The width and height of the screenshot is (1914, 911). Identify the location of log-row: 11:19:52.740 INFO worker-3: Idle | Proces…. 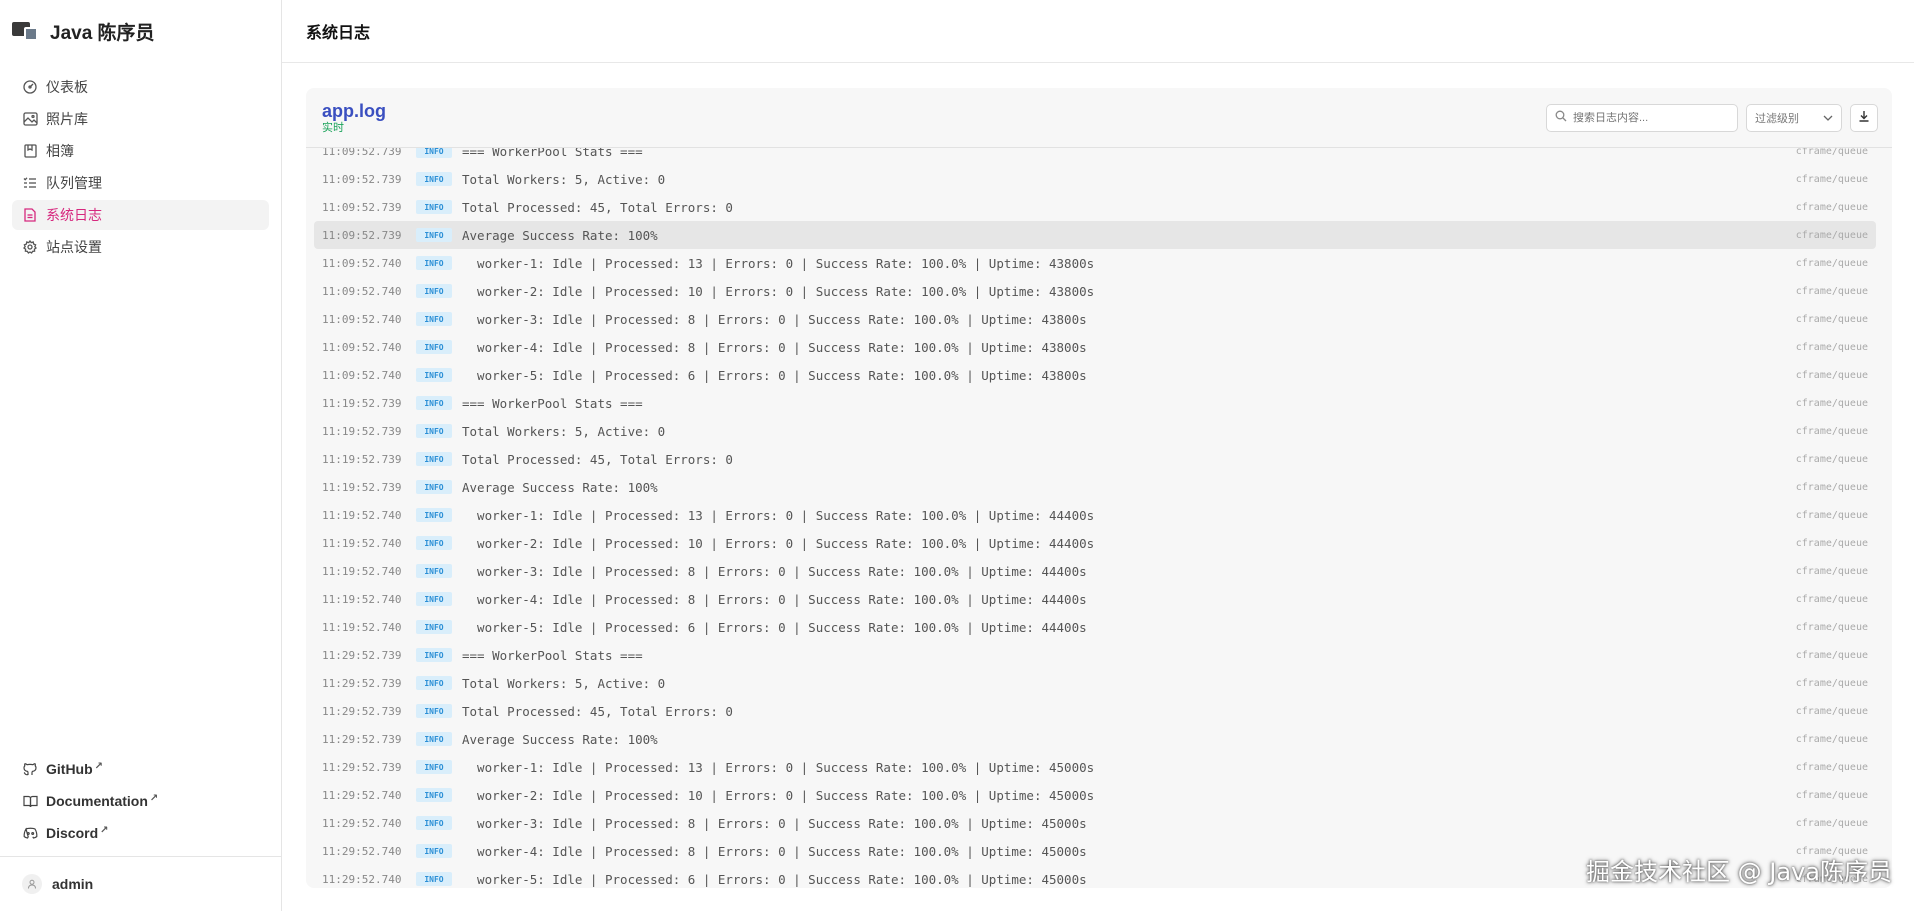
(1095, 571).